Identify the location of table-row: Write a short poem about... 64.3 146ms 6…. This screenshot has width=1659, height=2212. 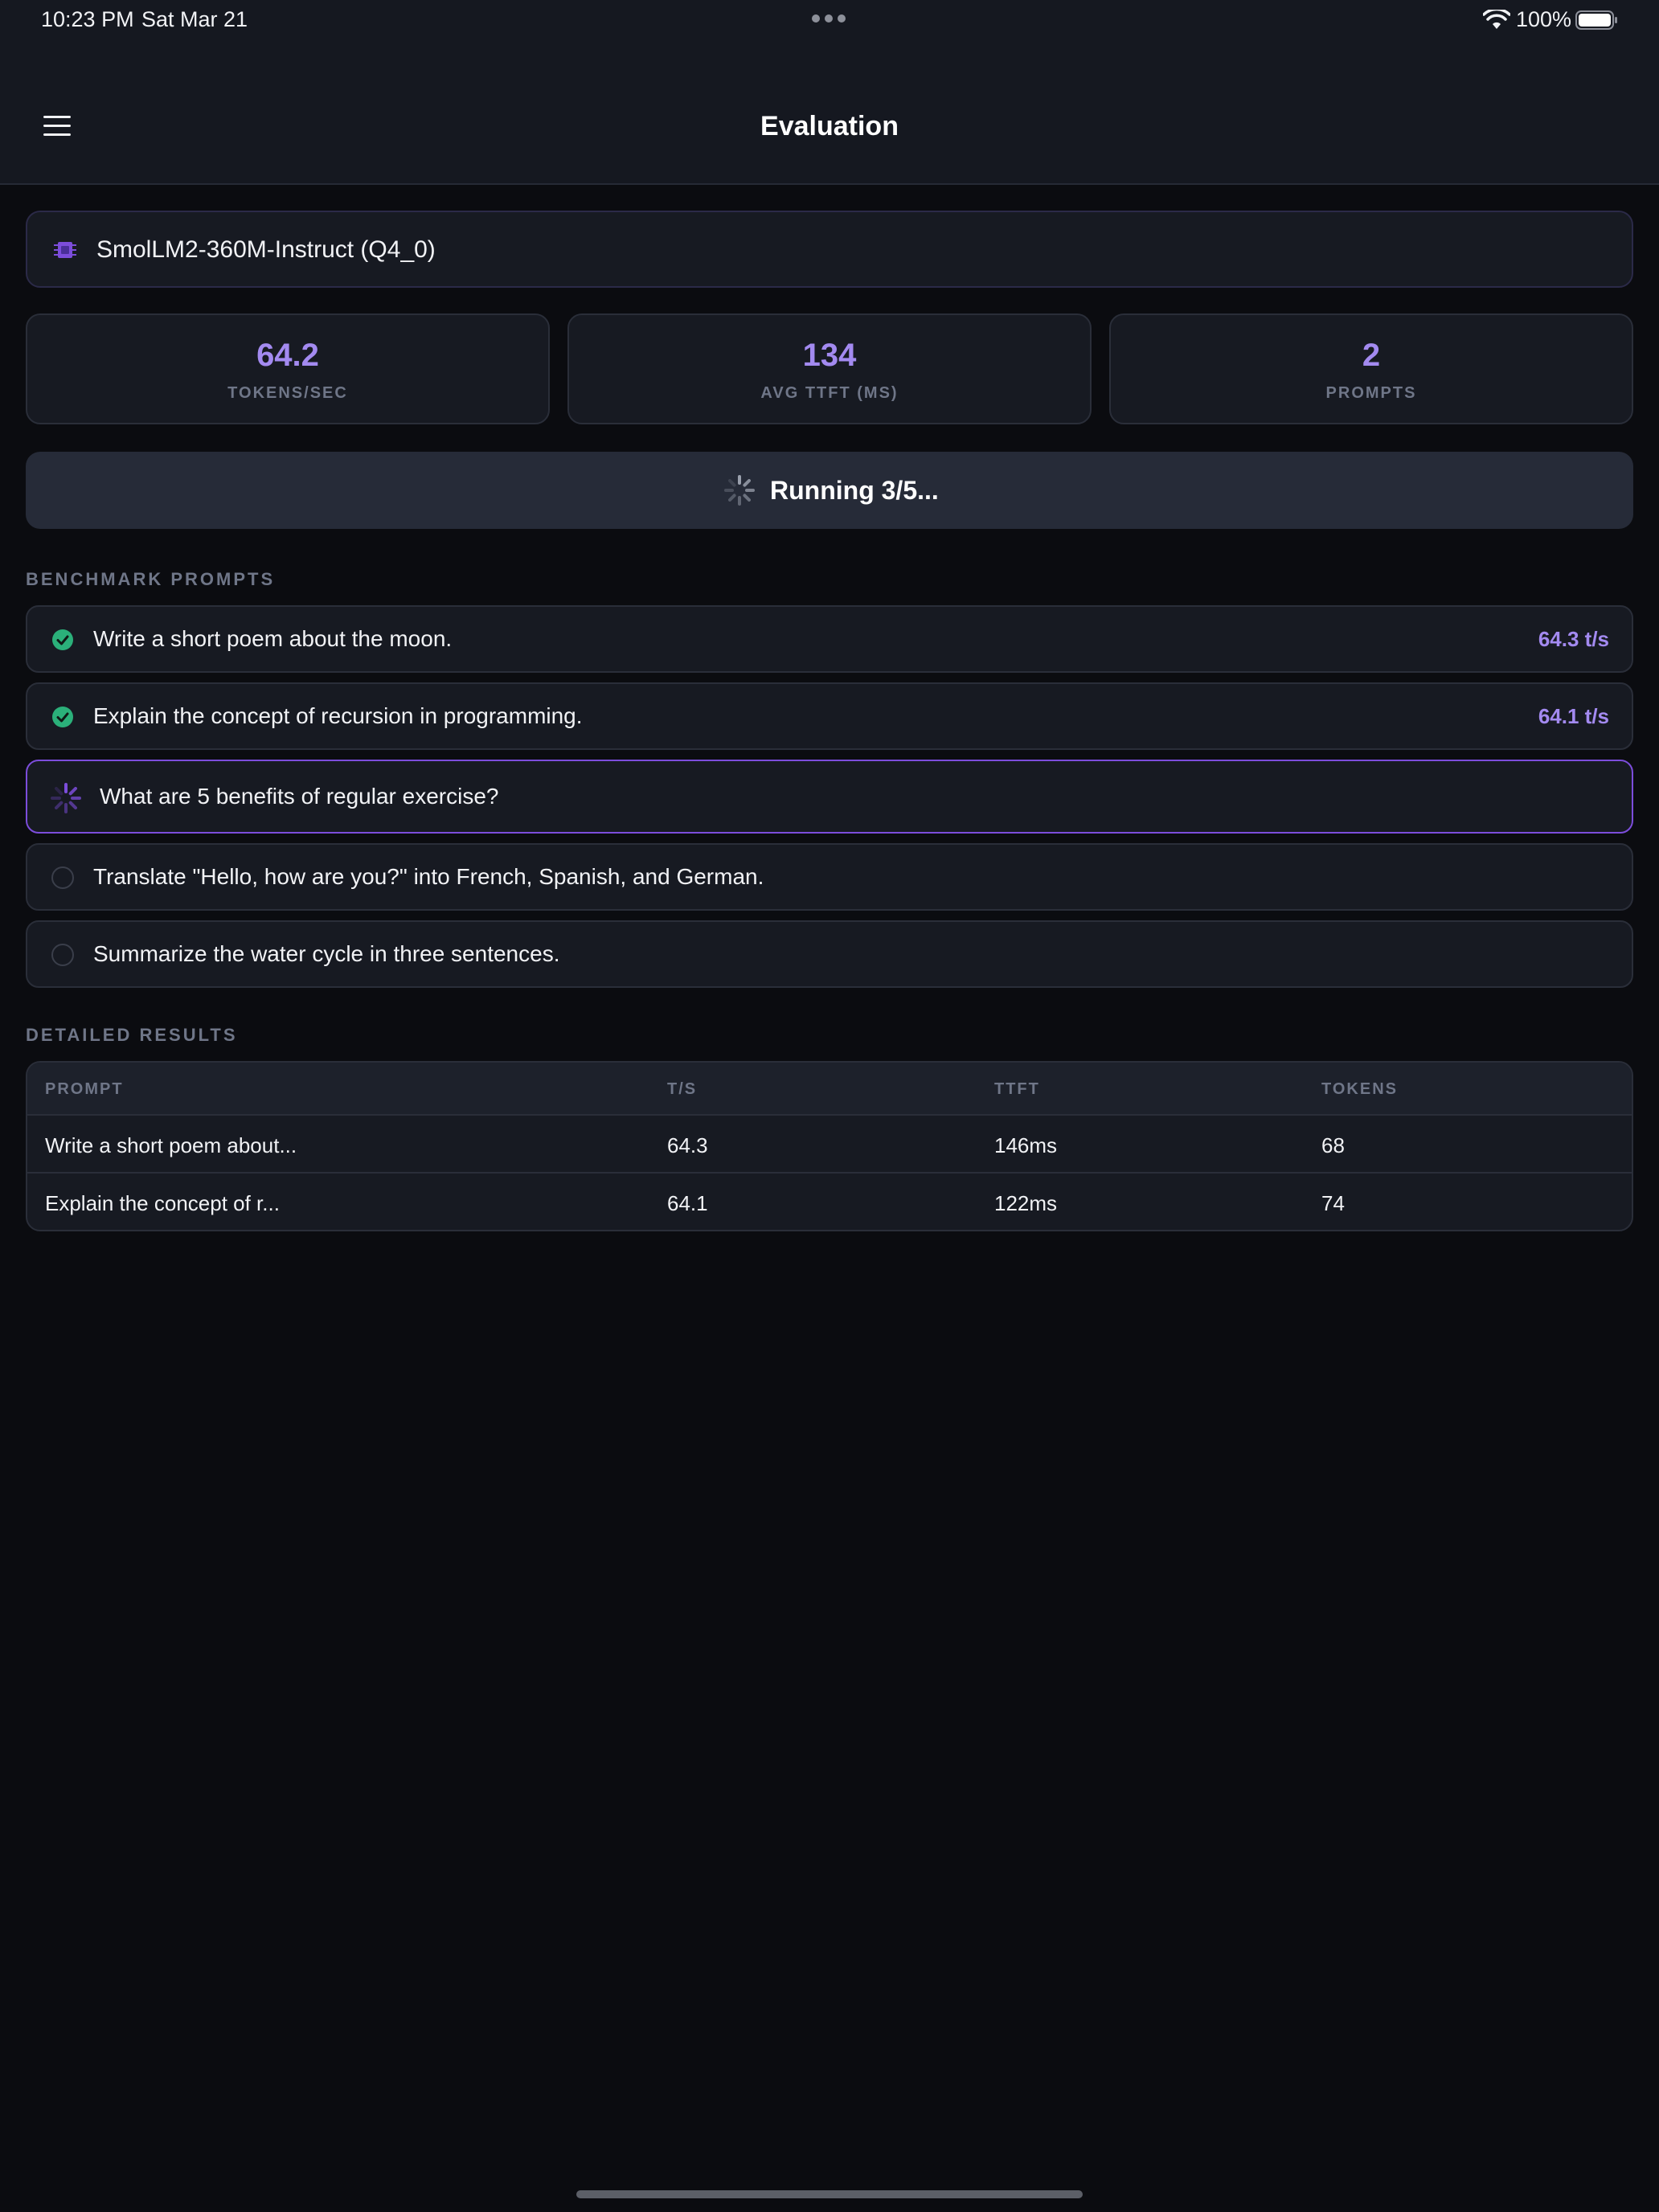
(829, 1145).